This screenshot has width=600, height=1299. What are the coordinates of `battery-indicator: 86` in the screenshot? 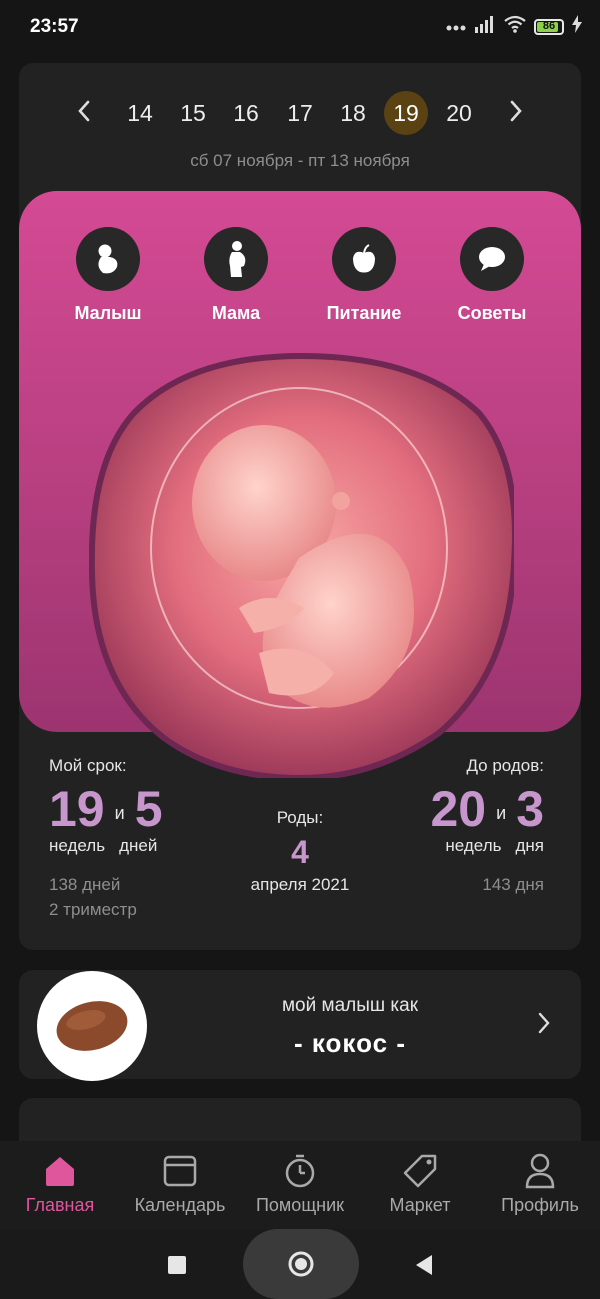 It's located at (549, 26).